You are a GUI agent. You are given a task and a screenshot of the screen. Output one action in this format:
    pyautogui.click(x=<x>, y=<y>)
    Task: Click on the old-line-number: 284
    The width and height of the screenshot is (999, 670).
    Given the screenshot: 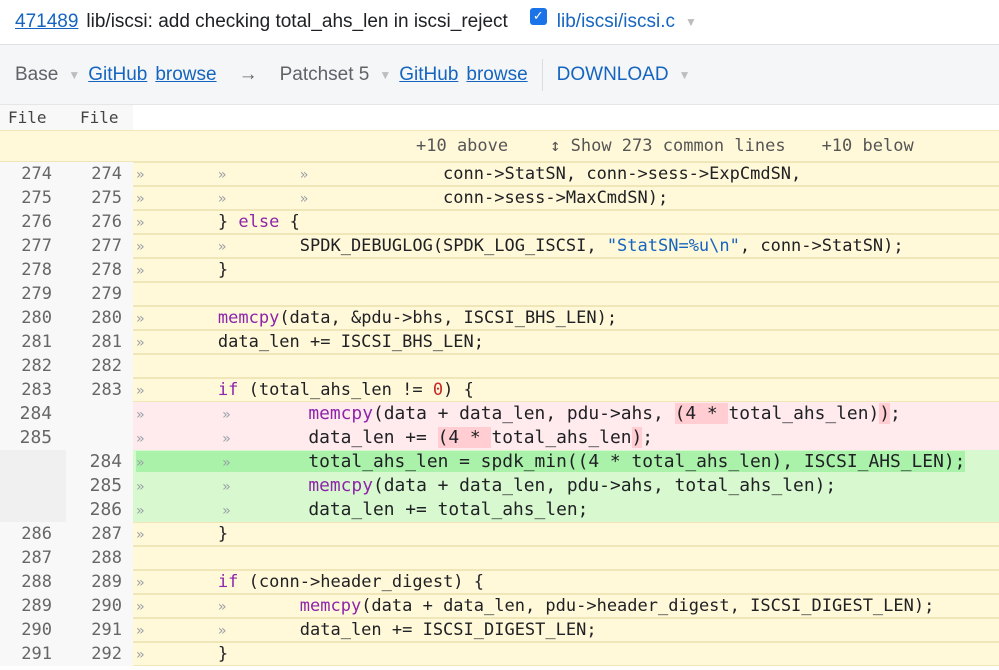 What is the action you would take?
    pyautogui.click(x=33, y=414)
    